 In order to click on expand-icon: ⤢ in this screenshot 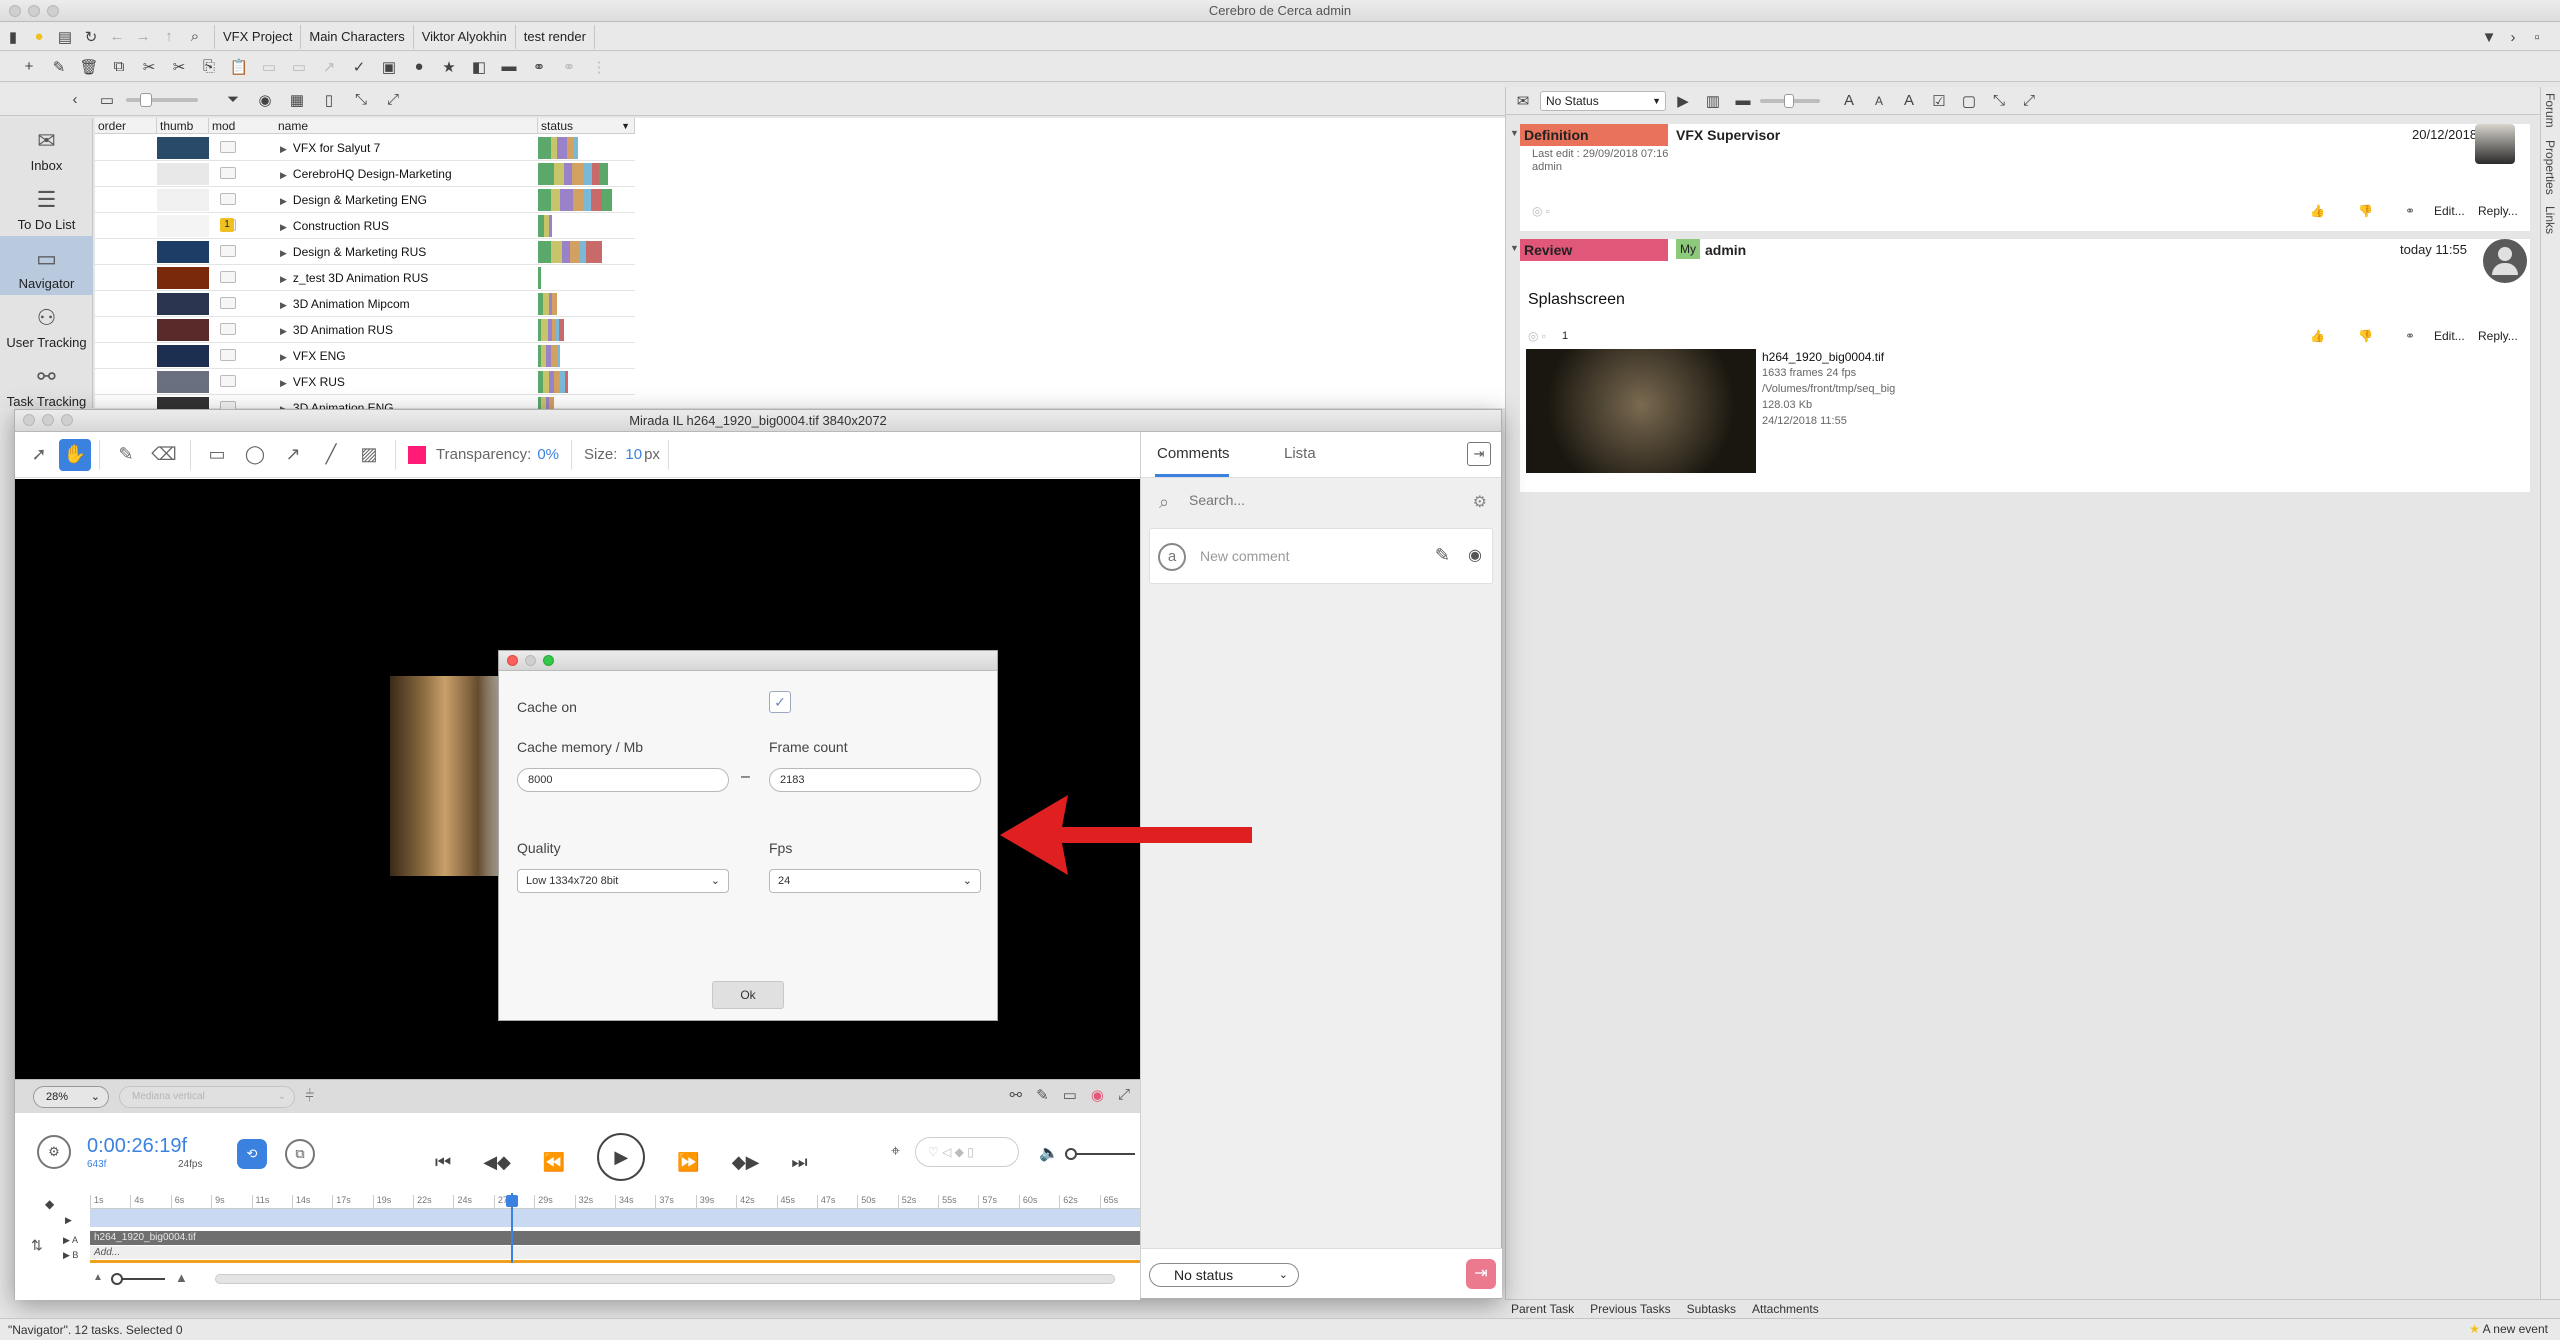, I will do `click(393, 100)`.